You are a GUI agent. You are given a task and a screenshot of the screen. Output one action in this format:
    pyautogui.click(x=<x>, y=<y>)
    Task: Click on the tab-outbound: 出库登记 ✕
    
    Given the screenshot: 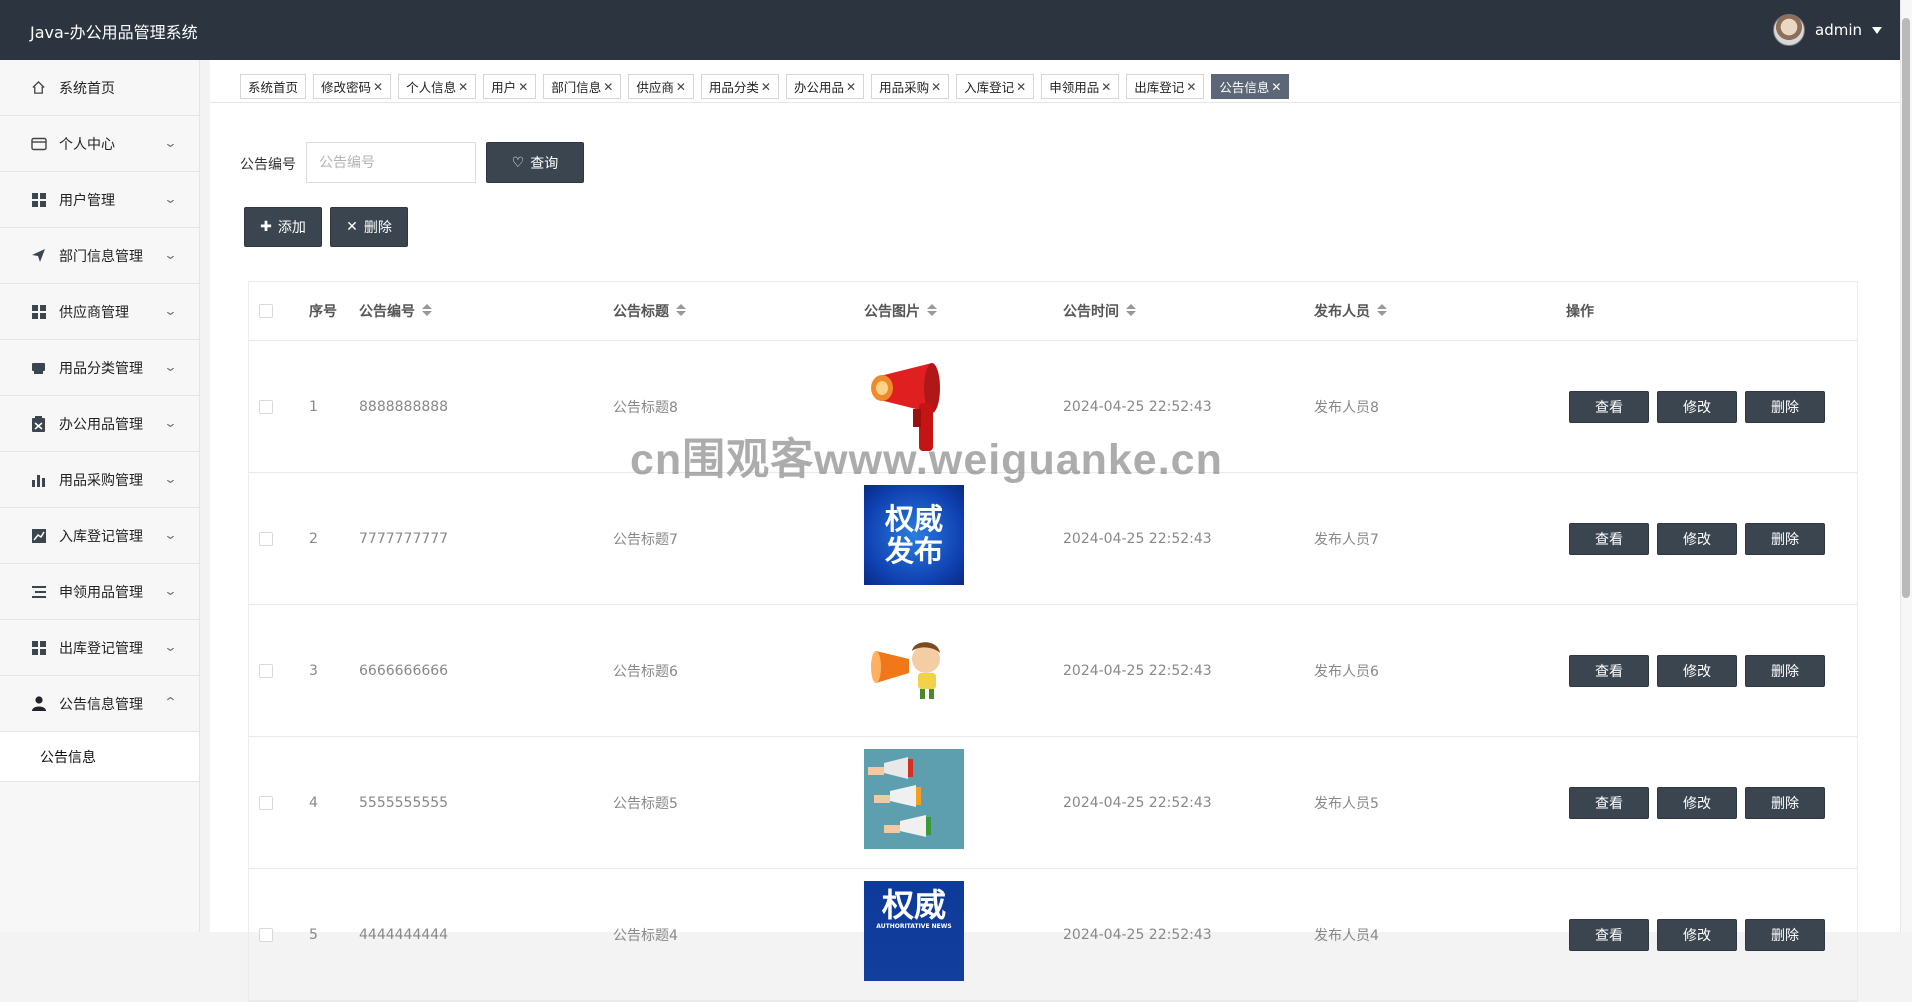 What is the action you would take?
    pyautogui.click(x=1165, y=86)
    